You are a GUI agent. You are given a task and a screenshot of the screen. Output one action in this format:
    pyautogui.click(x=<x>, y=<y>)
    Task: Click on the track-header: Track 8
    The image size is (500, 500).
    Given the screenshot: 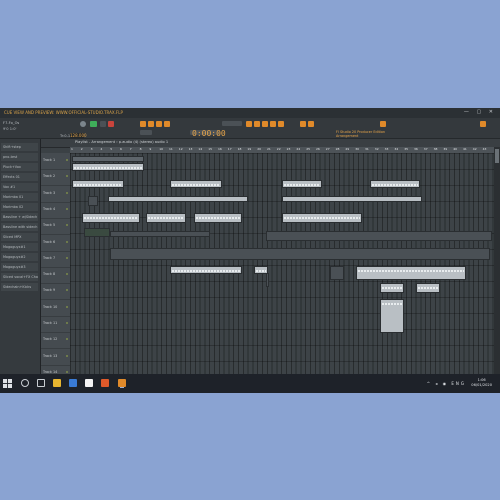 What is the action you would take?
    pyautogui.click(x=55, y=276)
    